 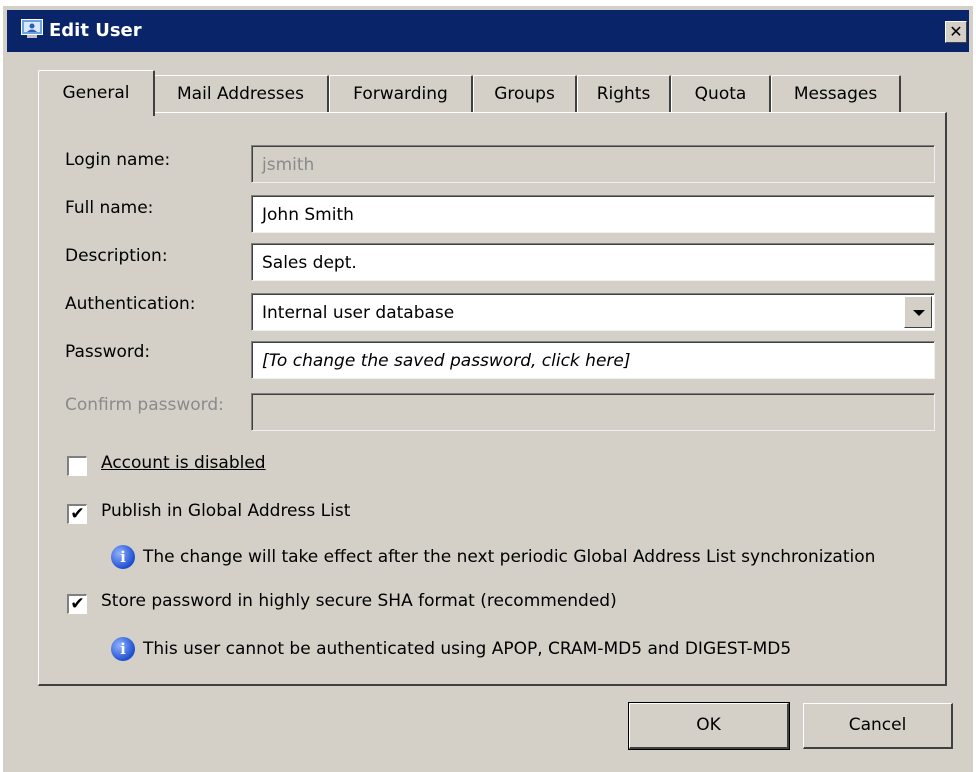 I want to click on tab-label: Forwarding, so click(x=400, y=94).